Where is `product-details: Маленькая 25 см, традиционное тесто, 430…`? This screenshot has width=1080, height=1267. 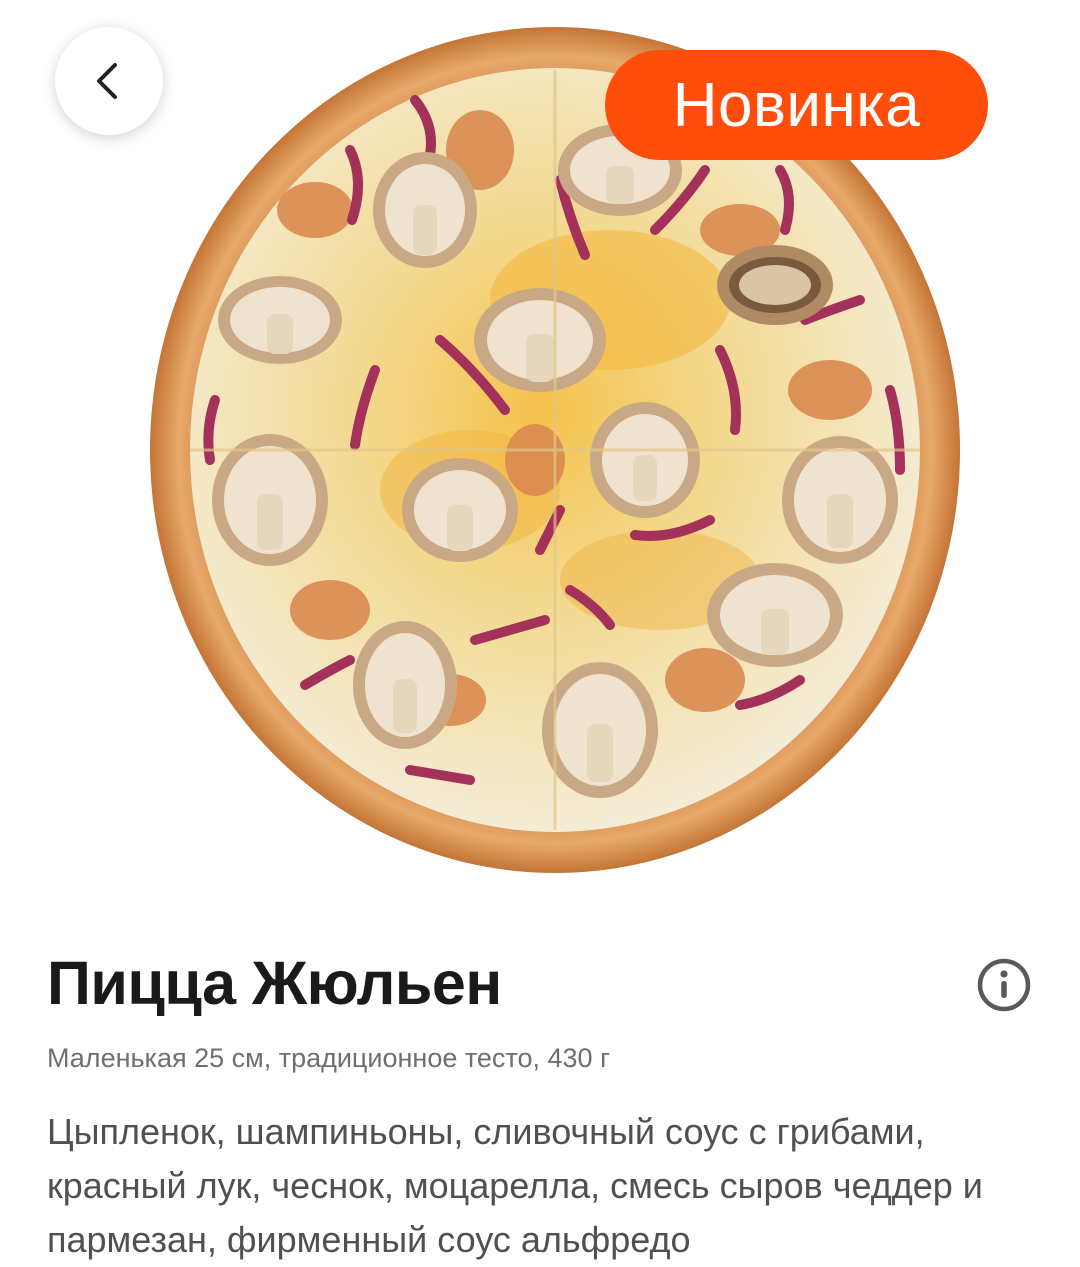
product-details: Маленькая 25 см, традиционное тесто, 430… is located at coordinates (328, 1058).